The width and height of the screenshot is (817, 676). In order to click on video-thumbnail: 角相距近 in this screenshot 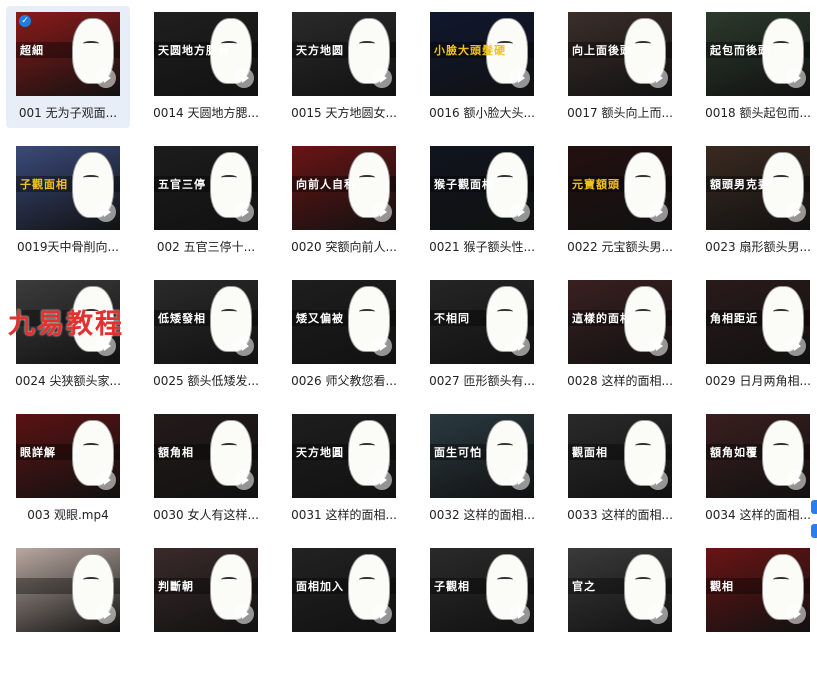, I will do `click(758, 322)`.